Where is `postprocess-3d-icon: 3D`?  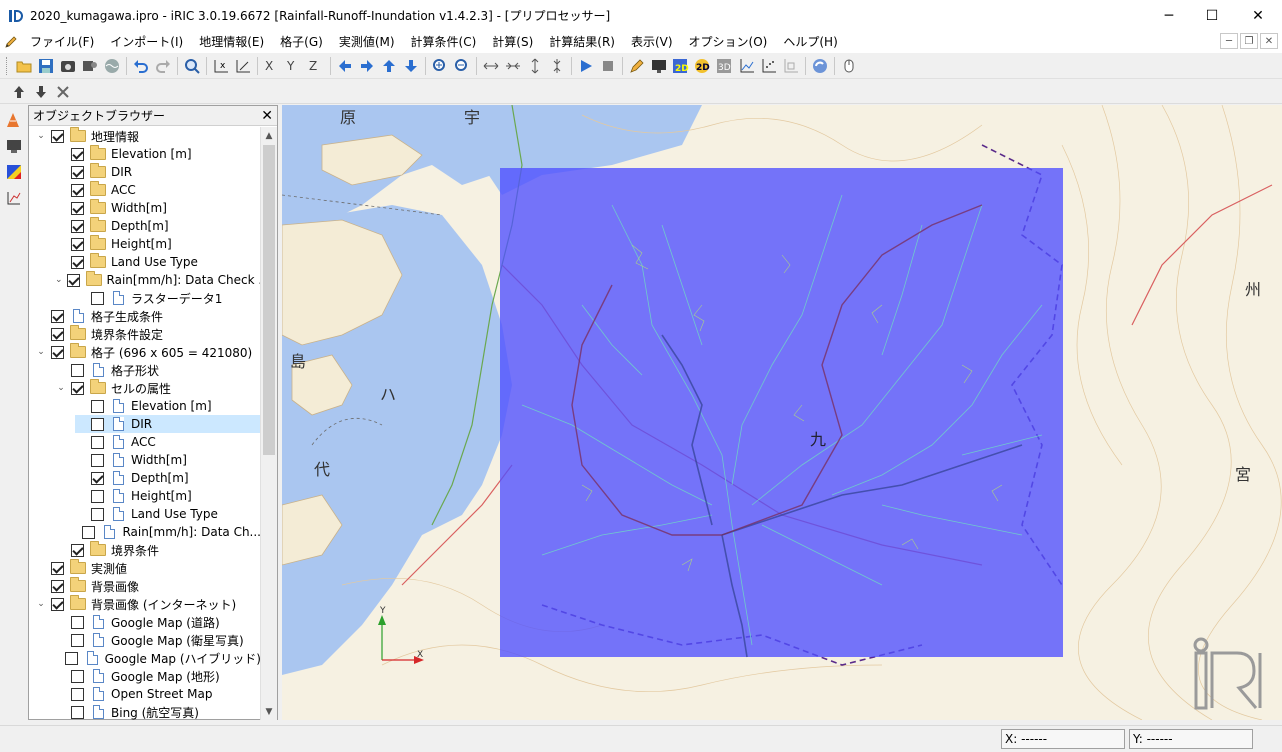 postprocess-3d-icon: 3D is located at coordinates (725, 66).